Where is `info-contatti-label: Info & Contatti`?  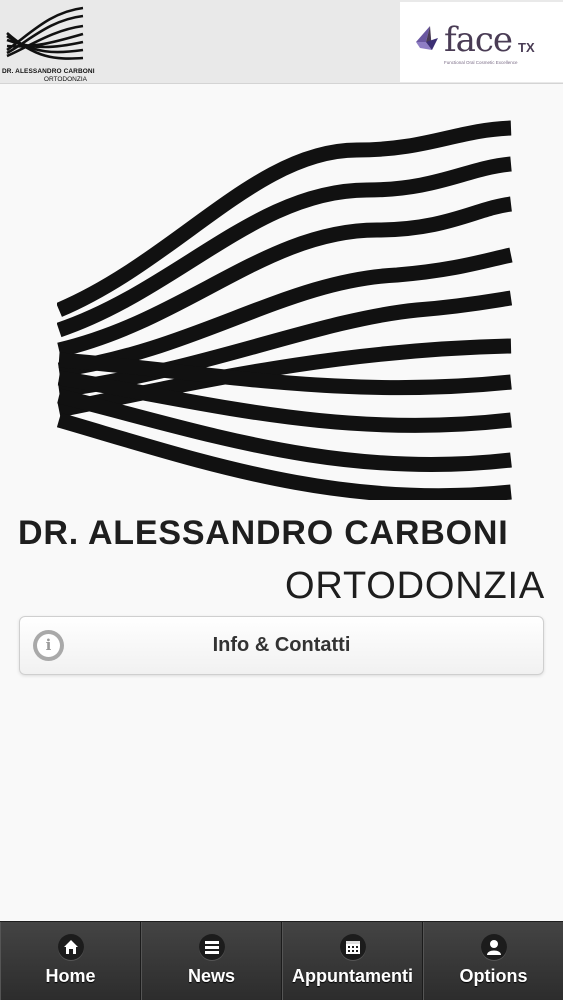 info-contatti-label: Info & Contatti is located at coordinates (281, 645).